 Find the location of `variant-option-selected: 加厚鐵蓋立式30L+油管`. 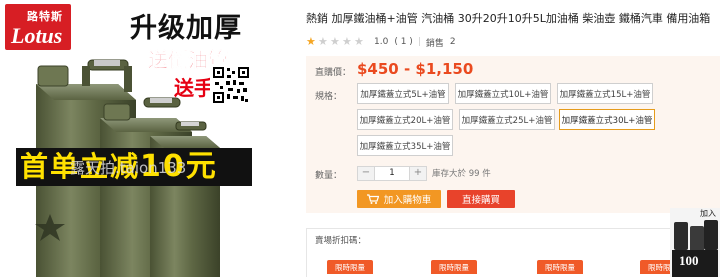

variant-option-selected: 加厚鐵蓋立式30L+油管 is located at coordinates (607, 119).